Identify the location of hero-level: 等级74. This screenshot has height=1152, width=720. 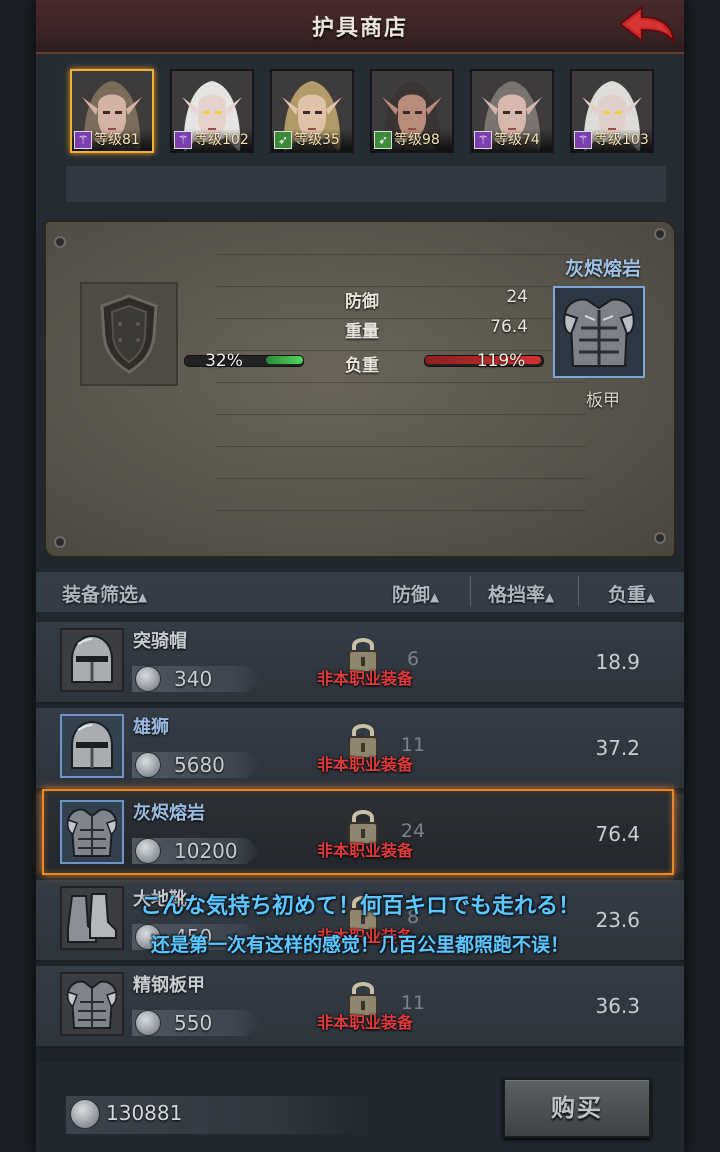
(517, 140).